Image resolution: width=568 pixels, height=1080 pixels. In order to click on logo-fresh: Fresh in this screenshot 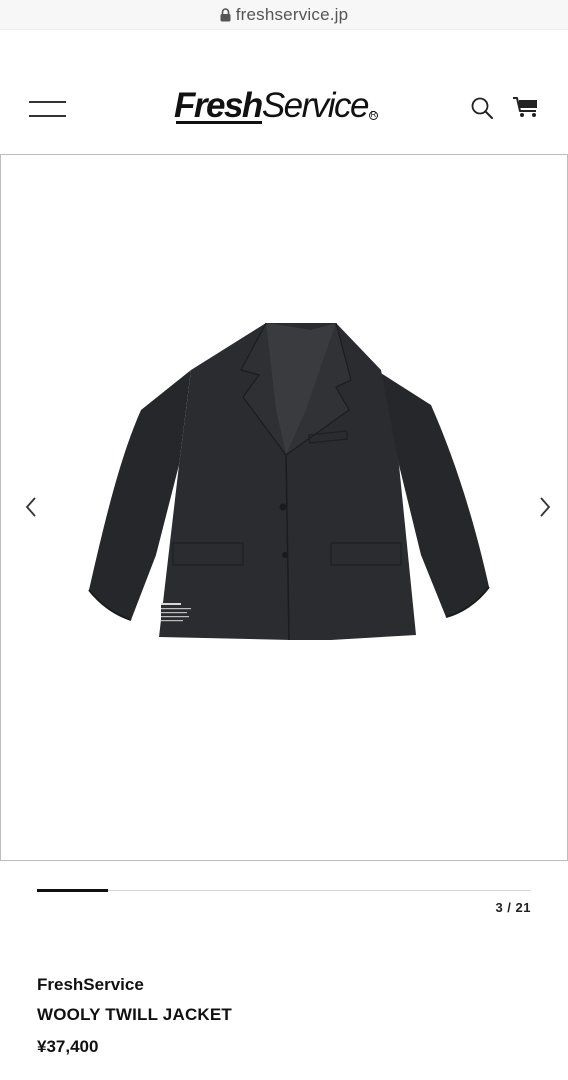, I will do `click(218, 105)`.